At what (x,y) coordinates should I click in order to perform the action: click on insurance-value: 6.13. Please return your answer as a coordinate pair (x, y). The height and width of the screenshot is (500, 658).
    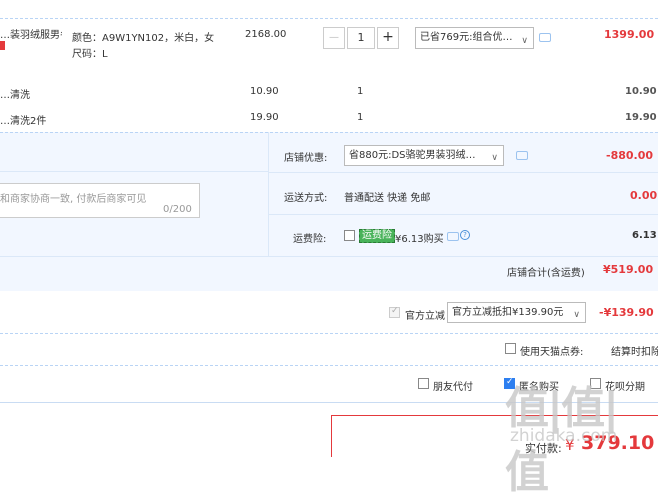
    Looking at the image, I should click on (644, 235).